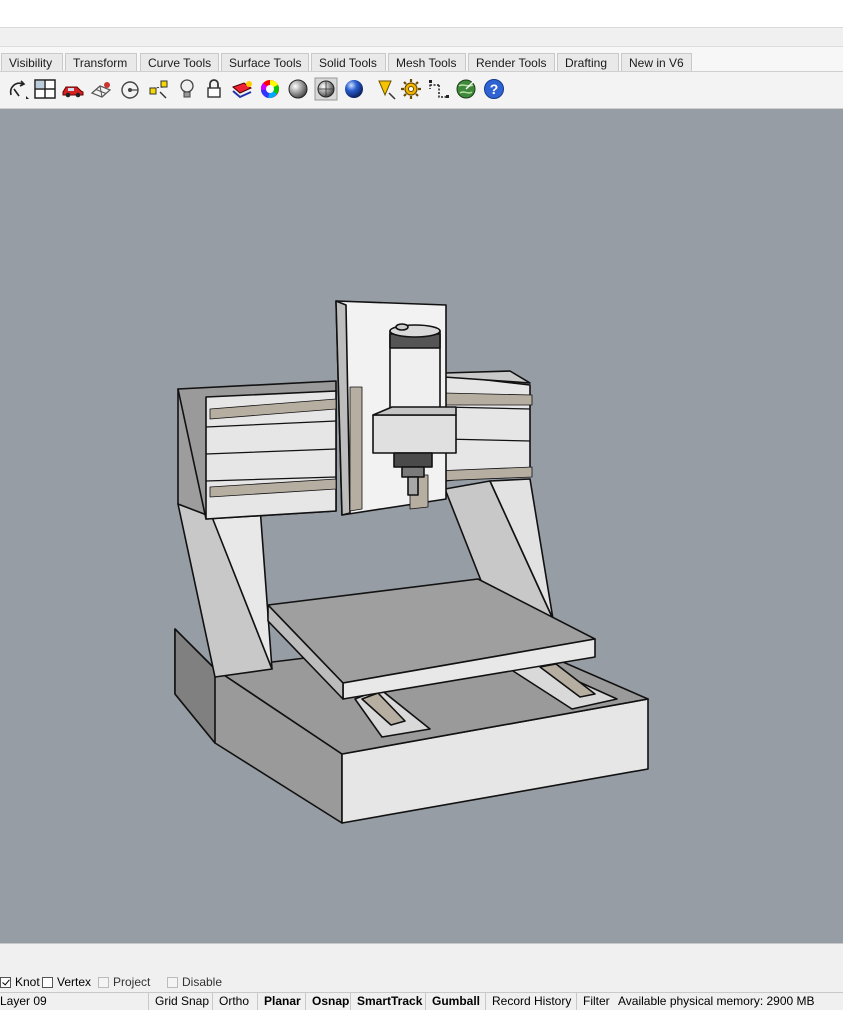  Describe the element at coordinates (270, 89) in the screenshot. I see `color-wheel-icon` at that location.